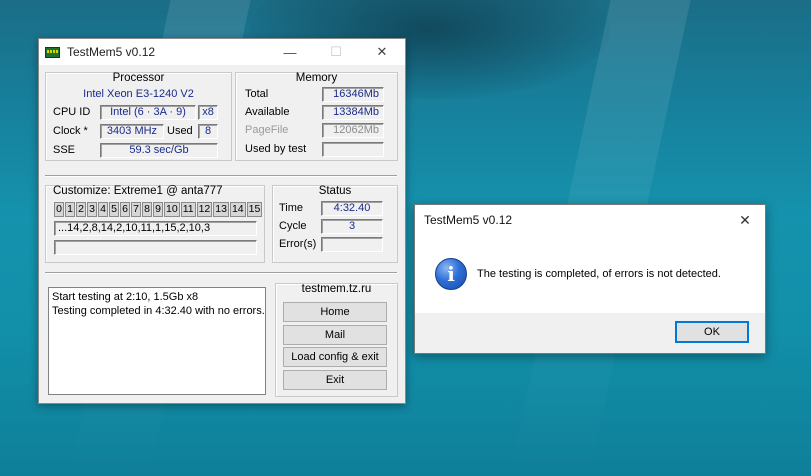 The width and height of the screenshot is (811, 476). I want to click on minimize-button: —, so click(290, 52).